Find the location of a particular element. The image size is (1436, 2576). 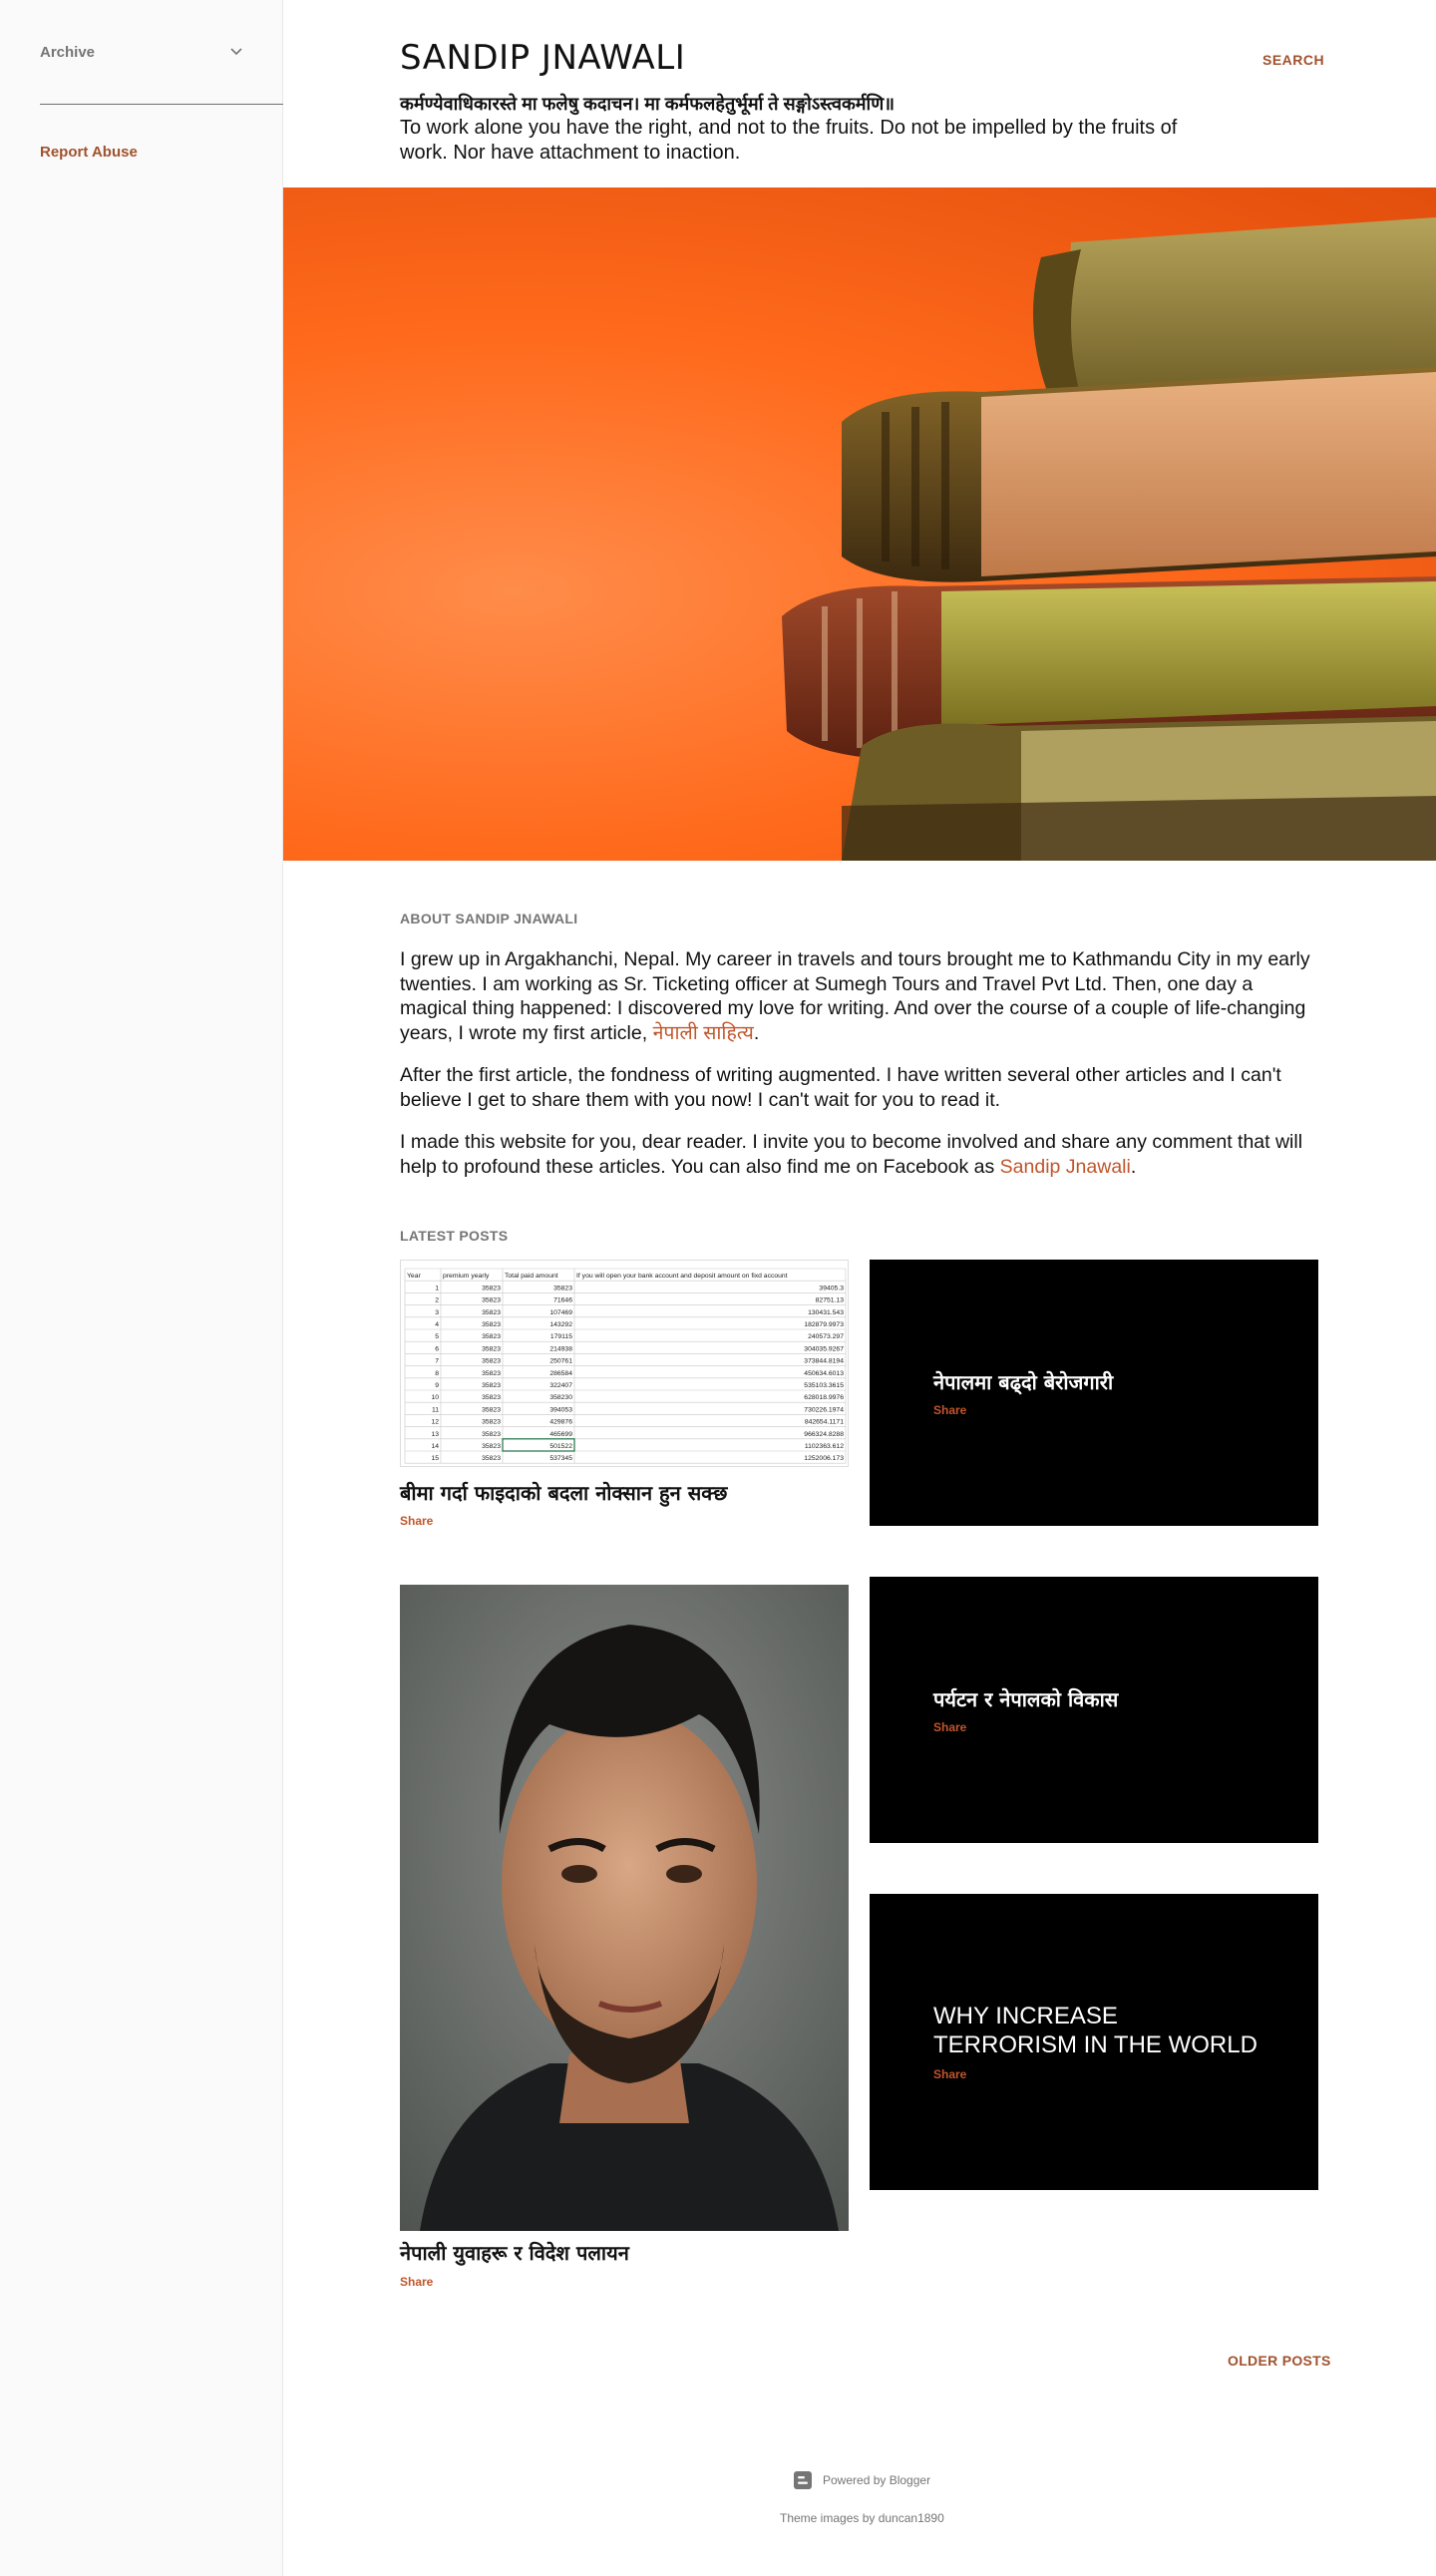

table-cell: 501522 is located at coordinates (560, 1446).